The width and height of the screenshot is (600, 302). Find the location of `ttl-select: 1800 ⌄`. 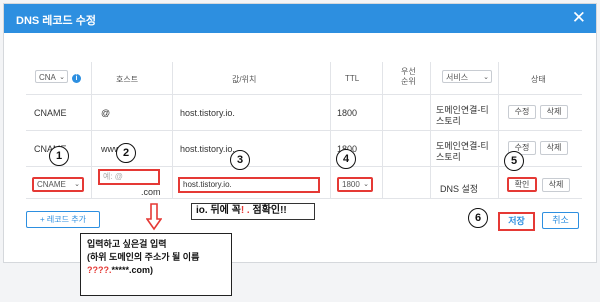

ttl-select: 1800 ⌄ is located at coordinates (355, 184).